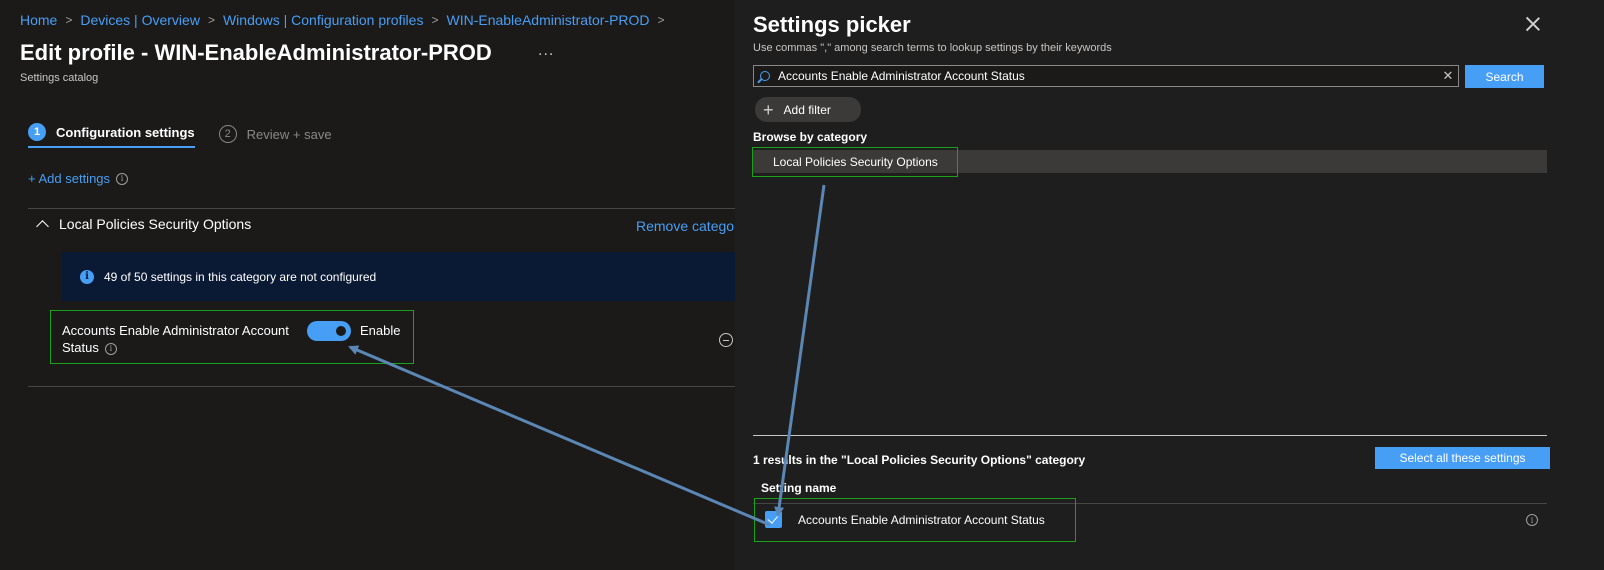 The height and width of the screenshot is (570, 1604). What do you see at coordinates (832, 24) in the screenshot?
I see `picker-title: Settings picker` at bounding box center [832, 24].